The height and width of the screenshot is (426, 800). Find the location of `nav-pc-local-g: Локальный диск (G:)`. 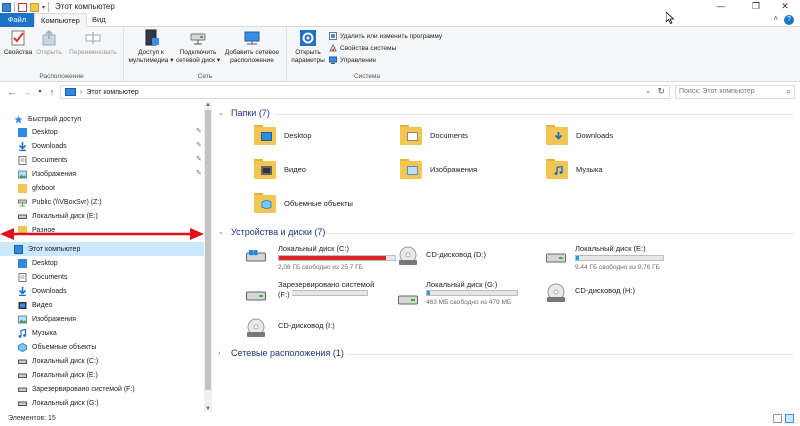

nav-pc-local-g: Локальный диск (G:) is located at coordinates (58, 403).